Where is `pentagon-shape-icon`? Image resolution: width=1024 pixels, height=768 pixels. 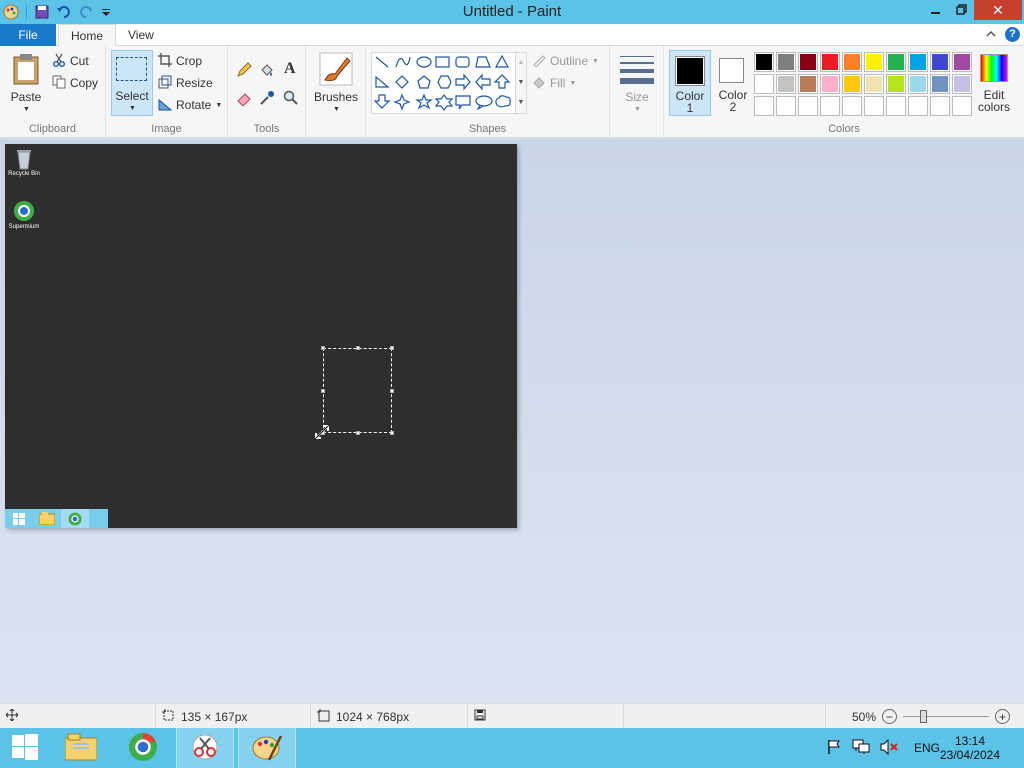
pentagon-shape-icon is located at coordinates (424, 82).